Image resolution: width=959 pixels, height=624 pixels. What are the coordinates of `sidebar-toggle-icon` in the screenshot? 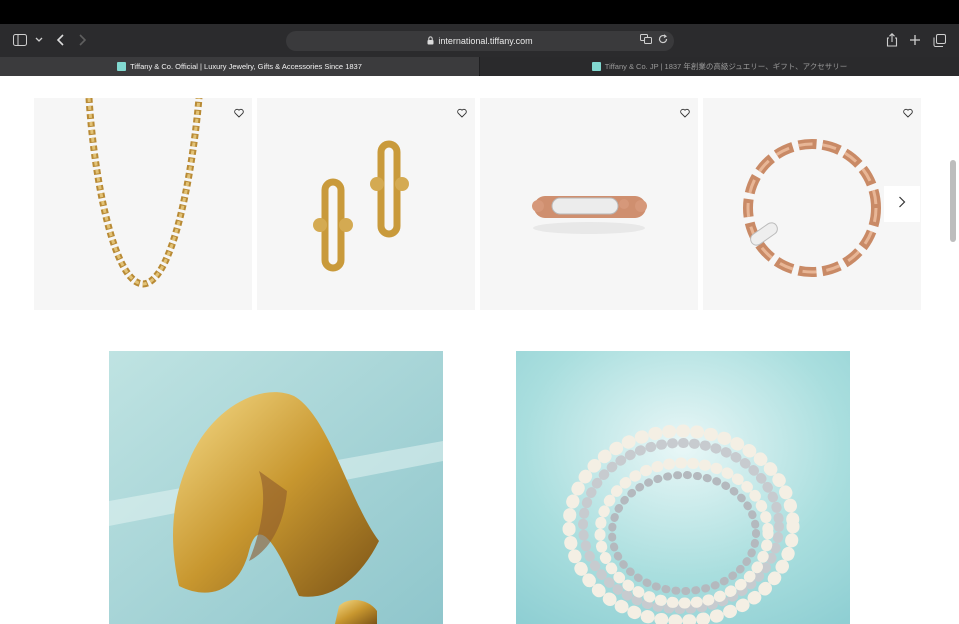 It's located at (20, 40).